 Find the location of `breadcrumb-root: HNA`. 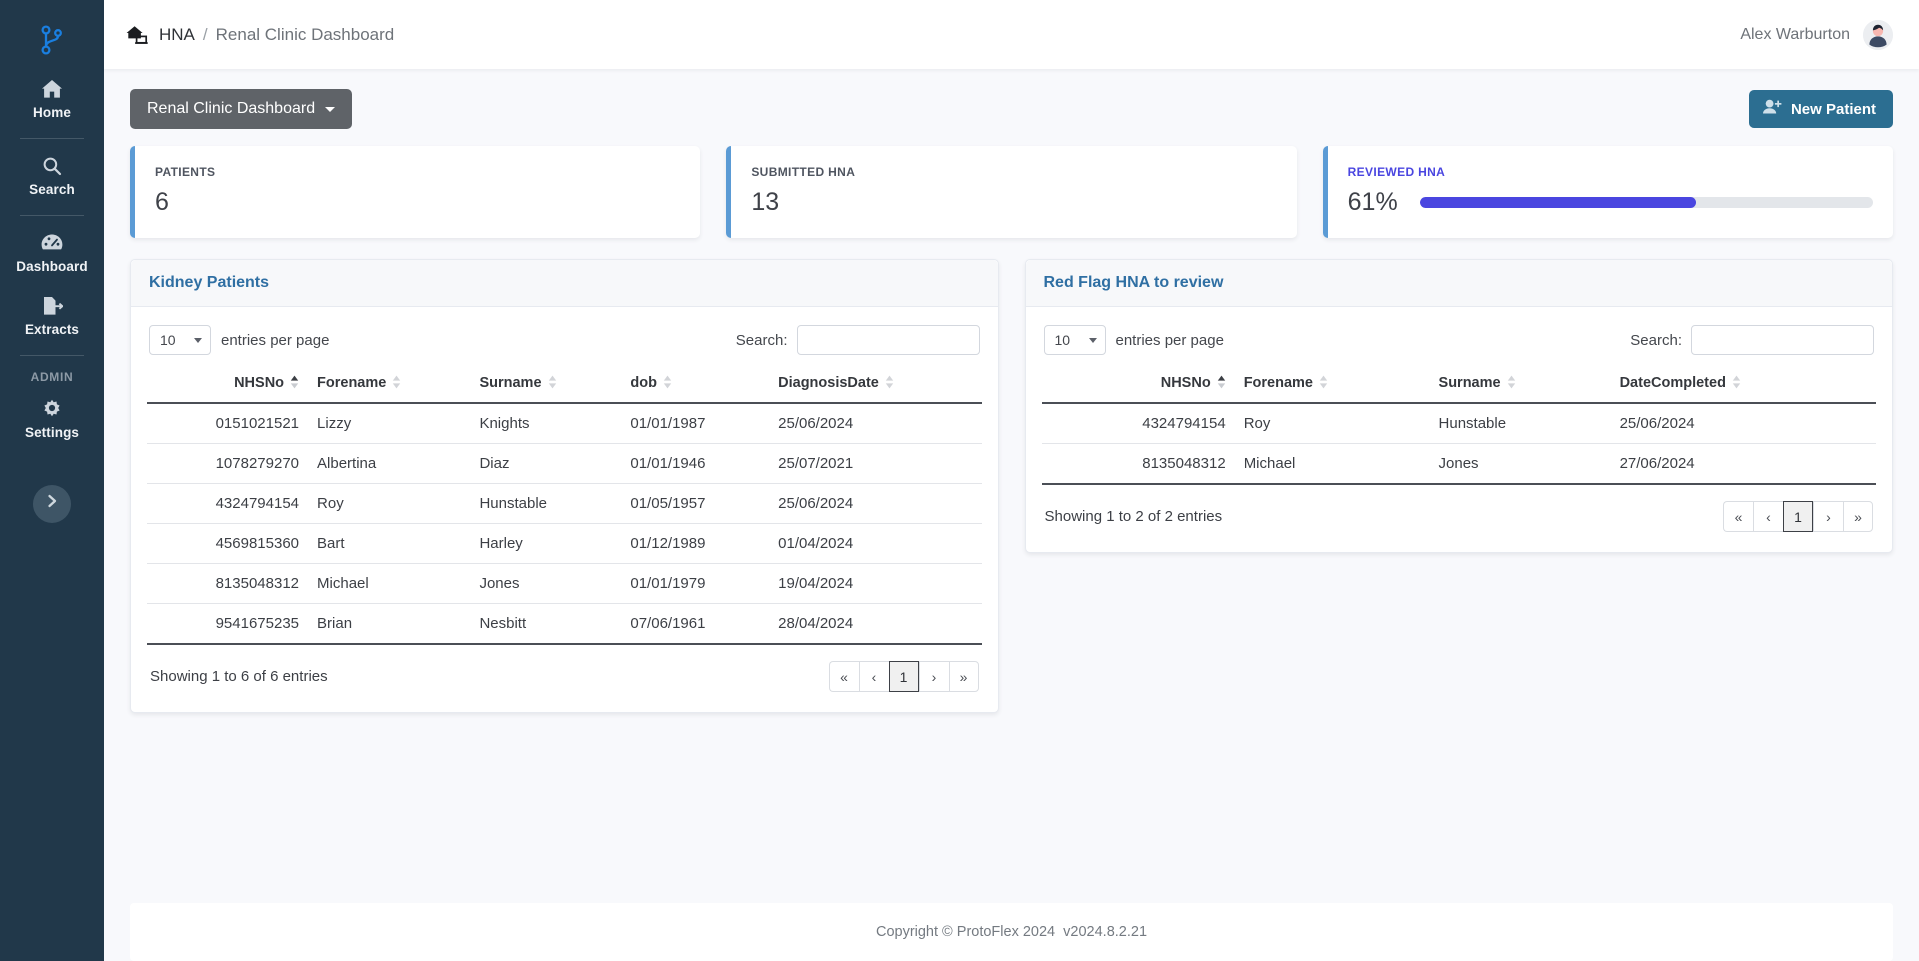

breadcrumb-root: HNA is located at coordinates (177, 35).